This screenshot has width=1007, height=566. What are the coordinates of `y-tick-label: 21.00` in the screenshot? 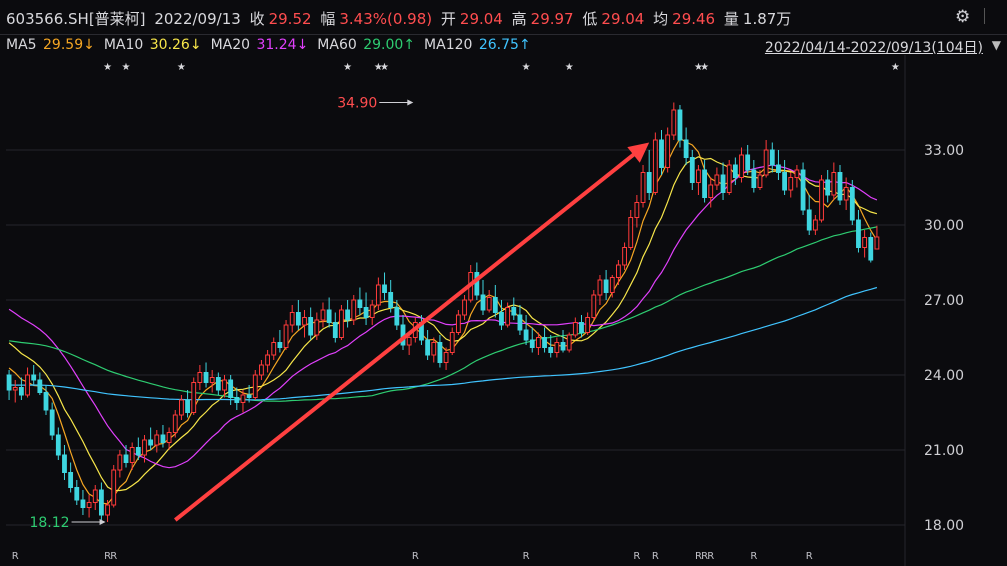 It's located at (944, 451).